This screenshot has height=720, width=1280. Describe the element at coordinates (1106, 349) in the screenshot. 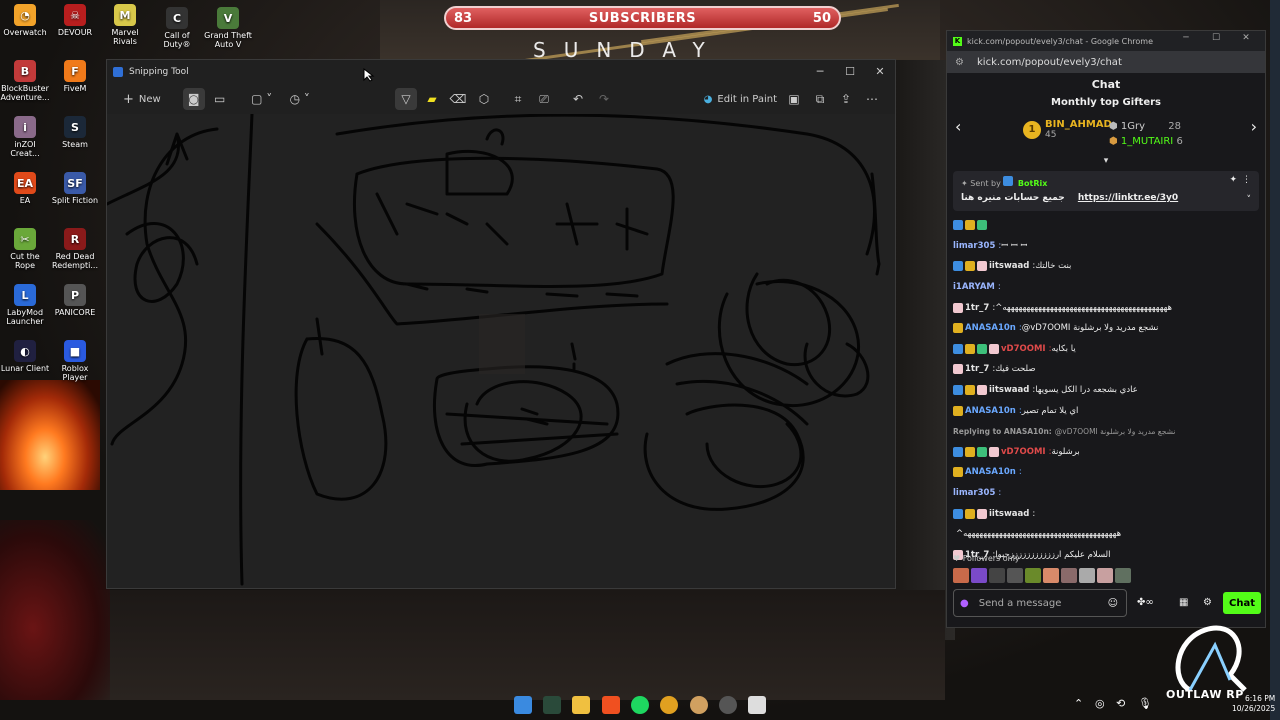

I see `chat-message: vD7OOMI: يا بكايه` at that location.